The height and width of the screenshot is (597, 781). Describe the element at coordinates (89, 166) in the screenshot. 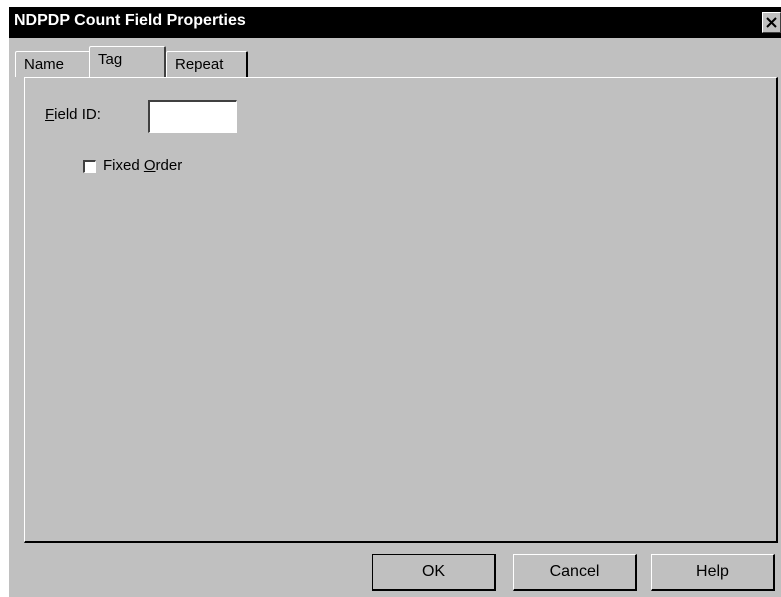

I see `fixed-order-checkbox-box` at that location.